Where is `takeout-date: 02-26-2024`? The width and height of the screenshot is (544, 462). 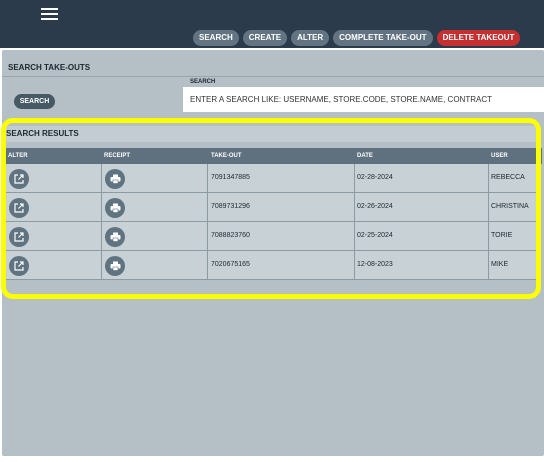 takeout-date: 02-26-2024 is located at coordinates (375, 206).